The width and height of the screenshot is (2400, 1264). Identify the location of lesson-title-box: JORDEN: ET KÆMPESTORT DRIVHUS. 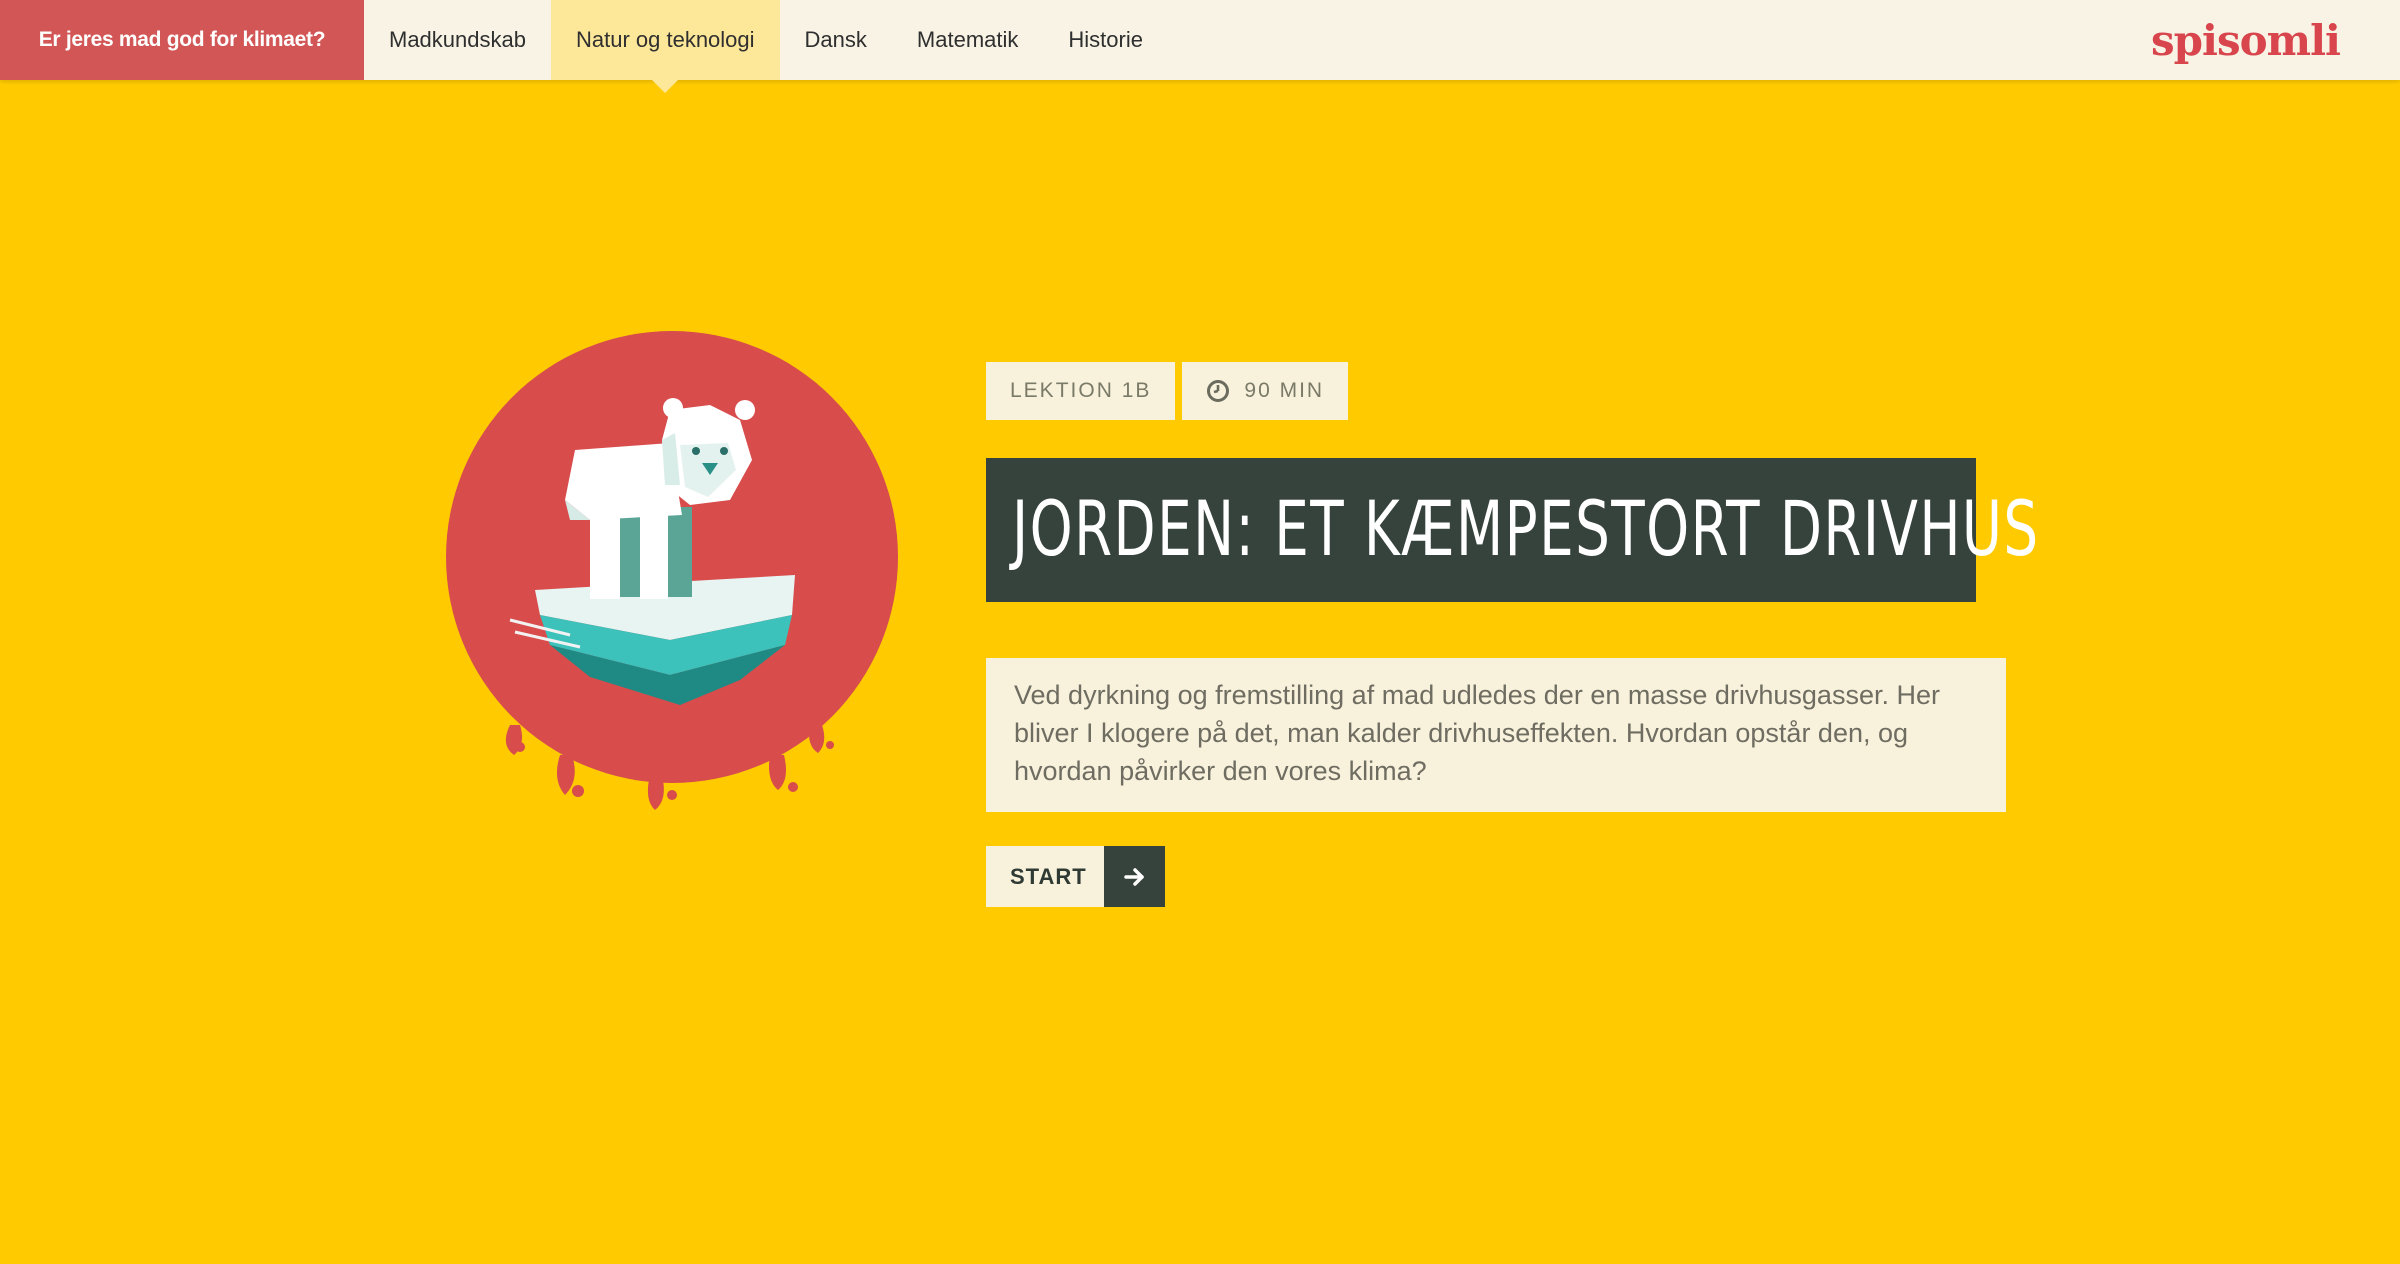
(1513, 530).